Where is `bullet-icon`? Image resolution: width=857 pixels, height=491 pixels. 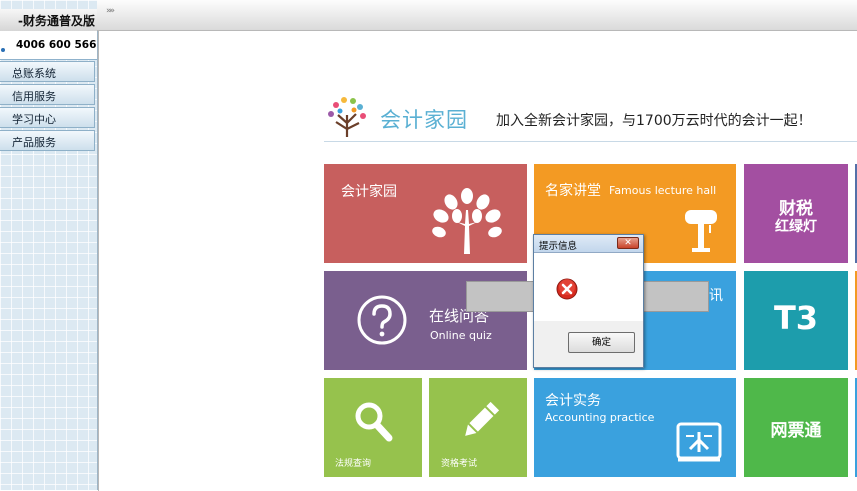
bullet-icon is located at coordinates (3, 50).